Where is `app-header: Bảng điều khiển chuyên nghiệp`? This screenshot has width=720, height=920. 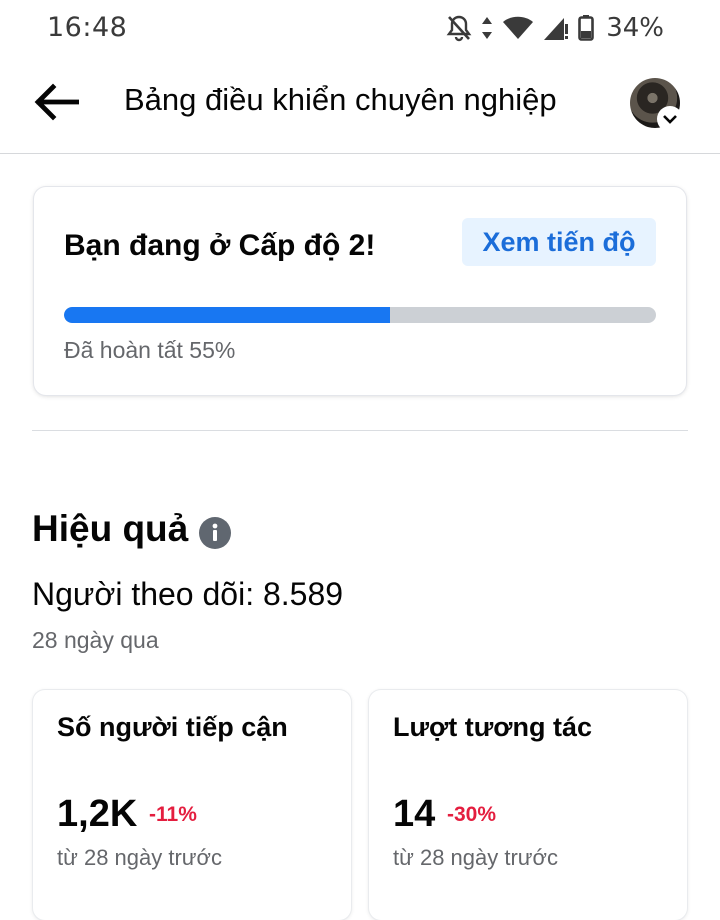 app-header: Bảng điều khiển chuyên nghiệp is located at coordinates (360, 105).